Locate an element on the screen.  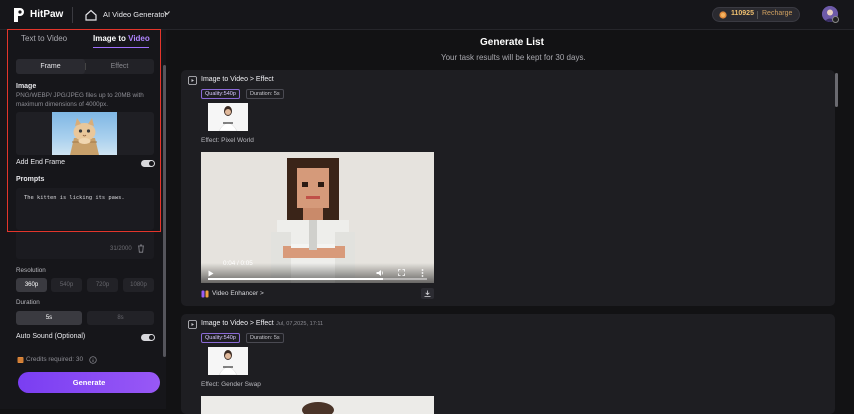
kitten-image is located at coordinates (84, 136).